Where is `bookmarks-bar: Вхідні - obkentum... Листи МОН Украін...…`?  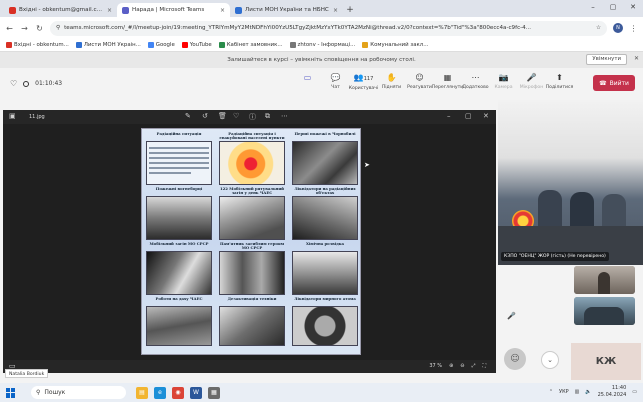 bookmarks-bar: Вхідні - obkentum... Листи МОН Украін...… is located at coordinates (321, 45).